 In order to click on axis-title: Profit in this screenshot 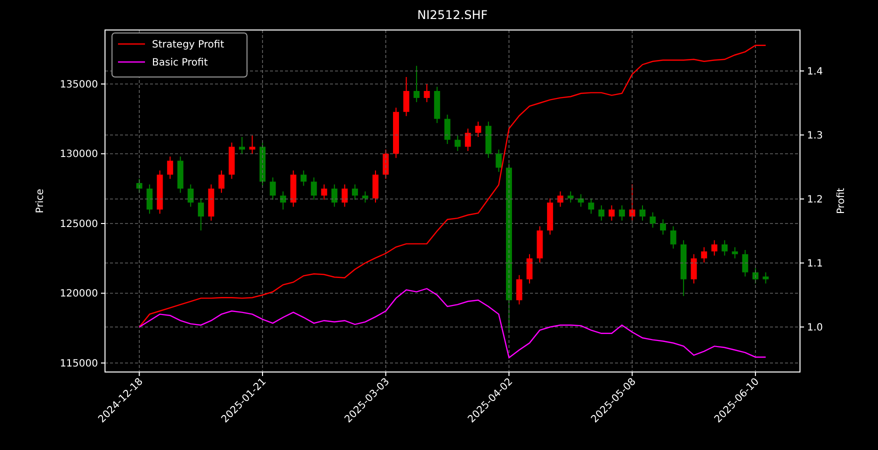, I will do `click(841, 201)`.